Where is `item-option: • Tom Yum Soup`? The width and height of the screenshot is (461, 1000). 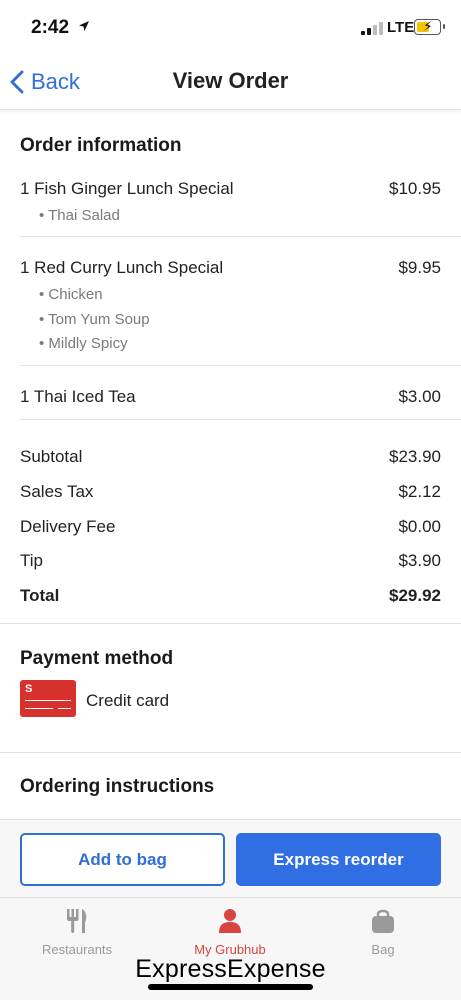
item-option: • Tom Yum Soup is located at coordinates (94, 319).